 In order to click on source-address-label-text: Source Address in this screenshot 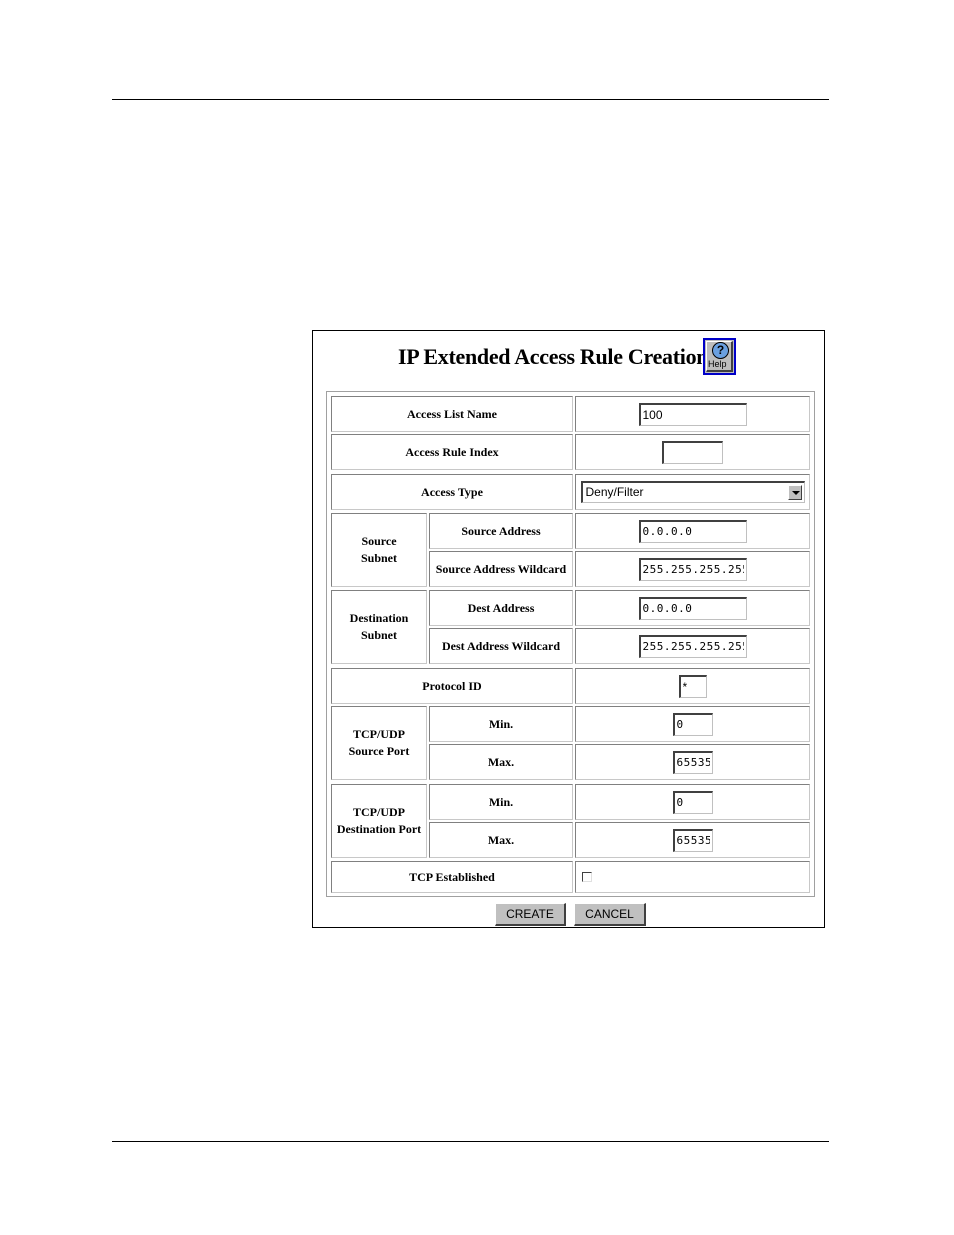, I will do `click(501, 530)`.